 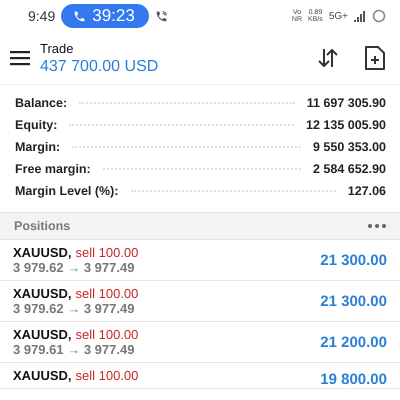 I want to click on section-title: Positions, so click(x=43, y=226).